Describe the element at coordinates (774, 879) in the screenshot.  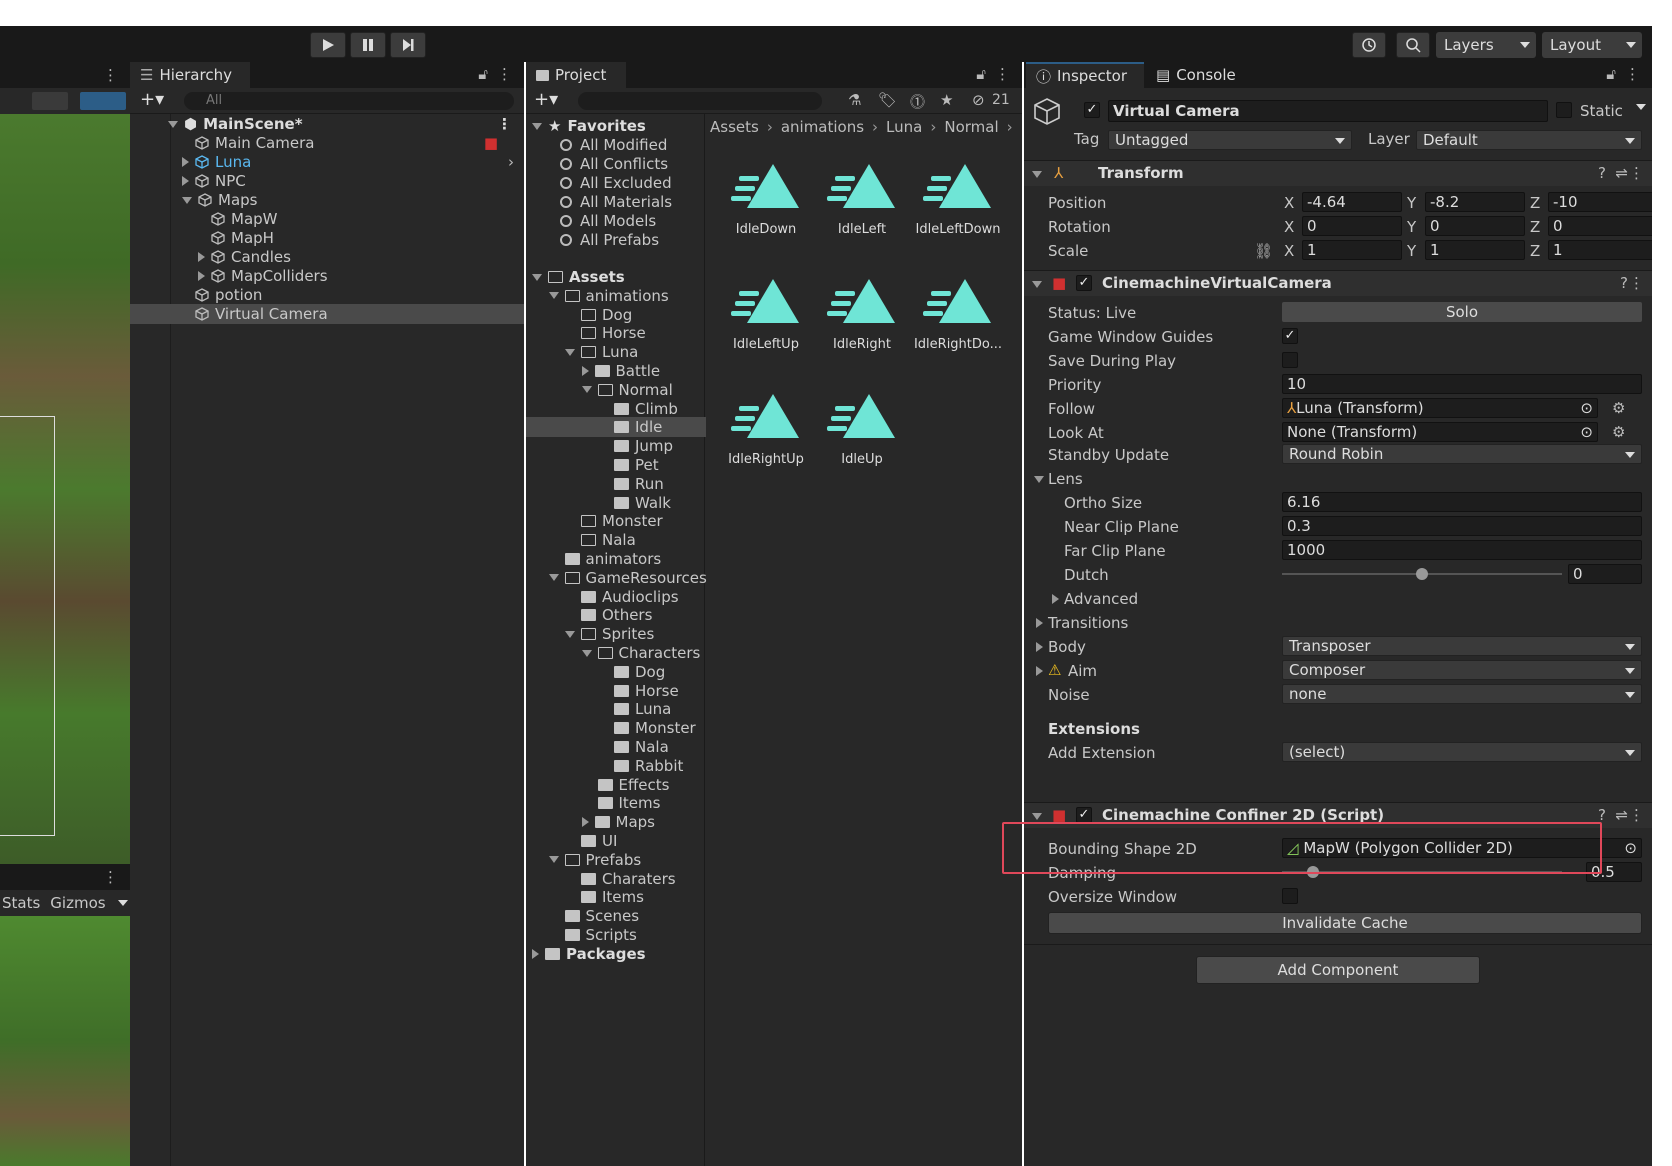
I see `folder-item: Charaters` at that location.